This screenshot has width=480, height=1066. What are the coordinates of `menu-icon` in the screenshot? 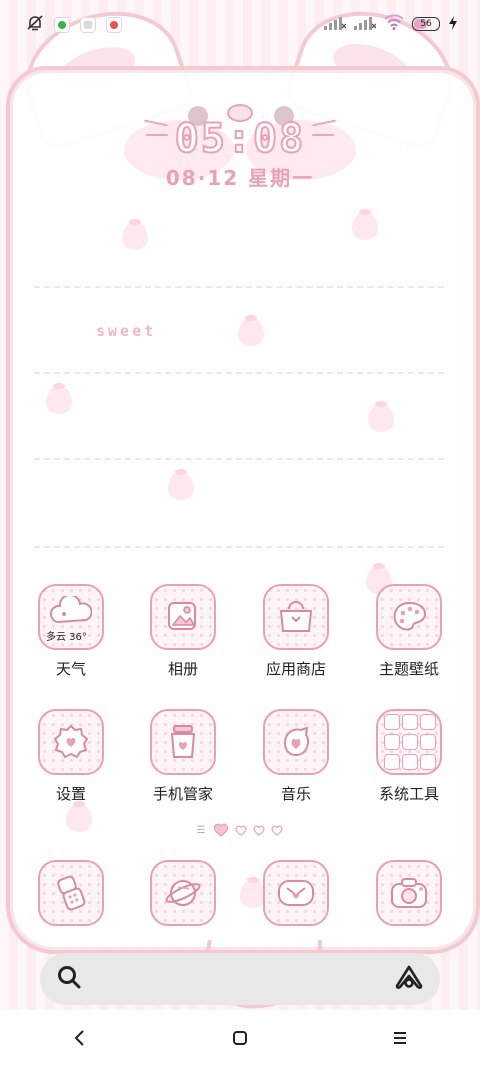 It's located at (400, 1038).